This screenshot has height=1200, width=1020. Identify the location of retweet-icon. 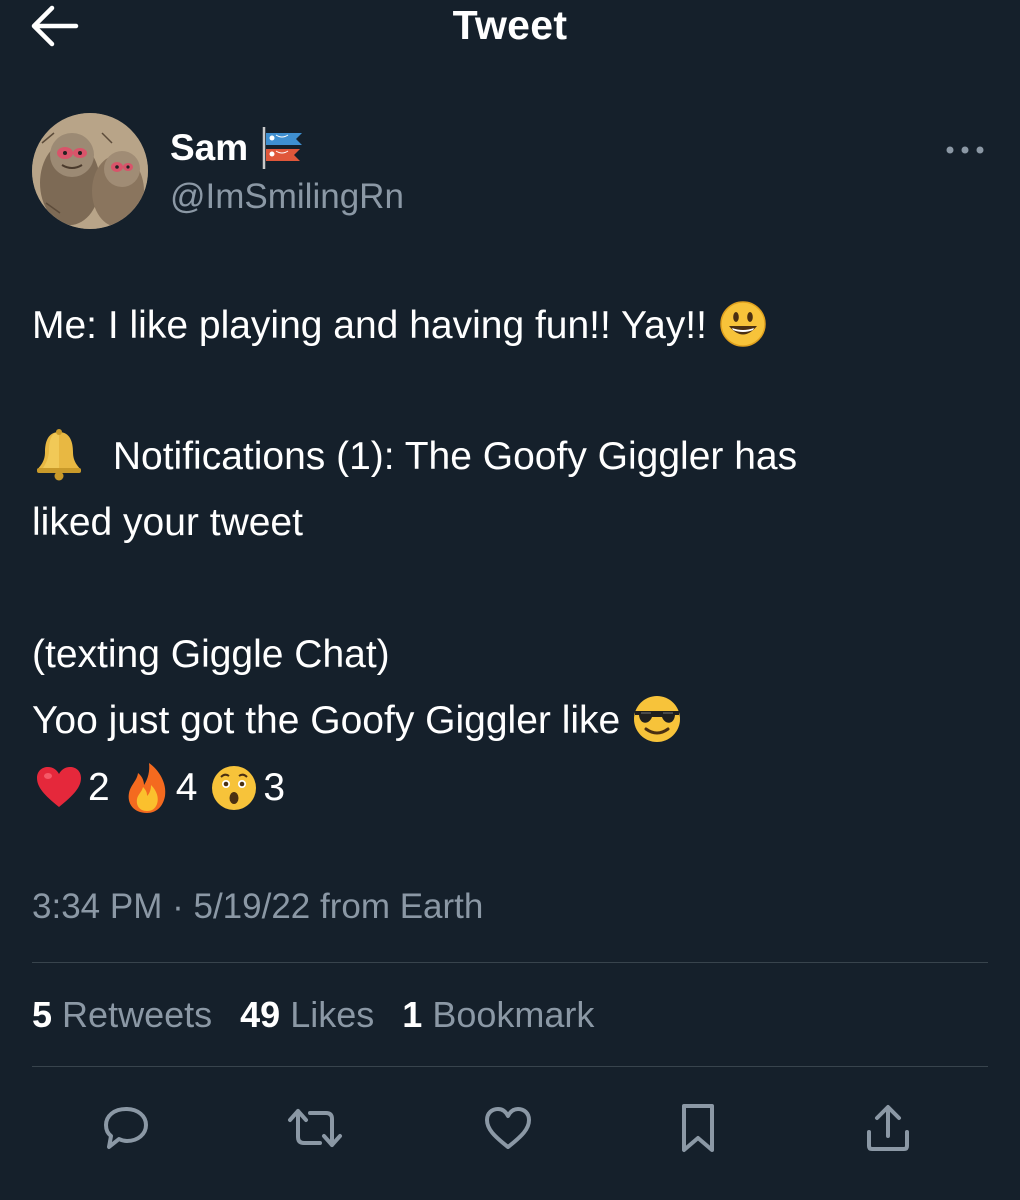
(315, 1128).